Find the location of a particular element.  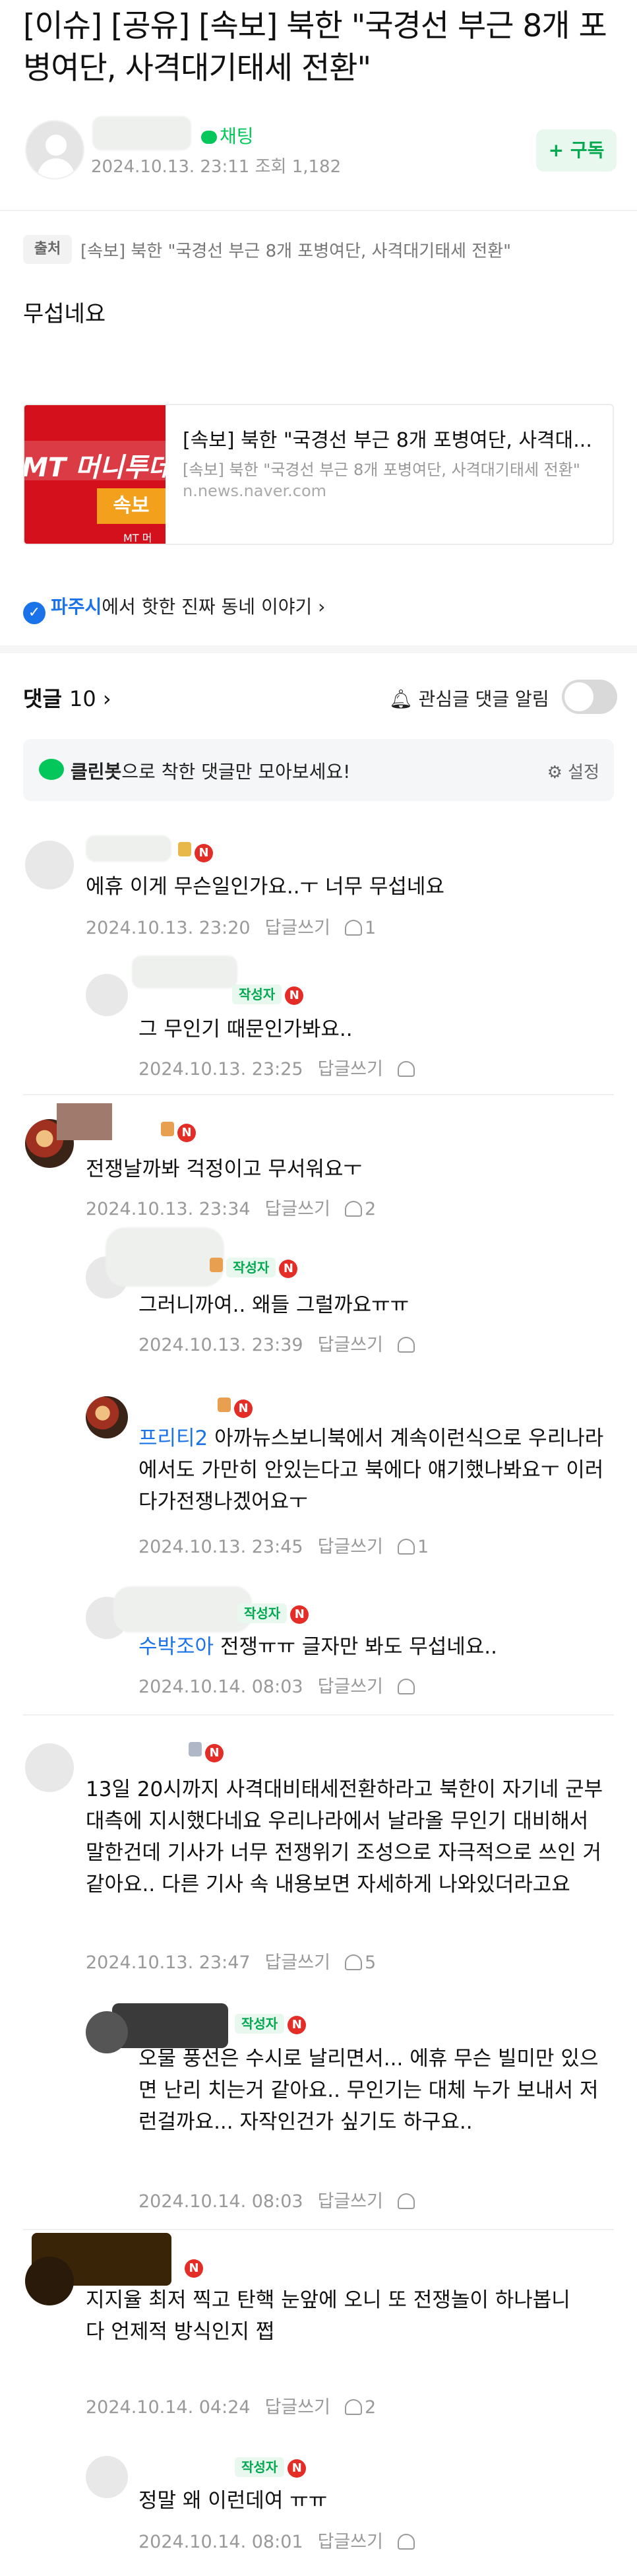

thumb-brand: MT 머니투데이 is located at coordinates (95, 468).